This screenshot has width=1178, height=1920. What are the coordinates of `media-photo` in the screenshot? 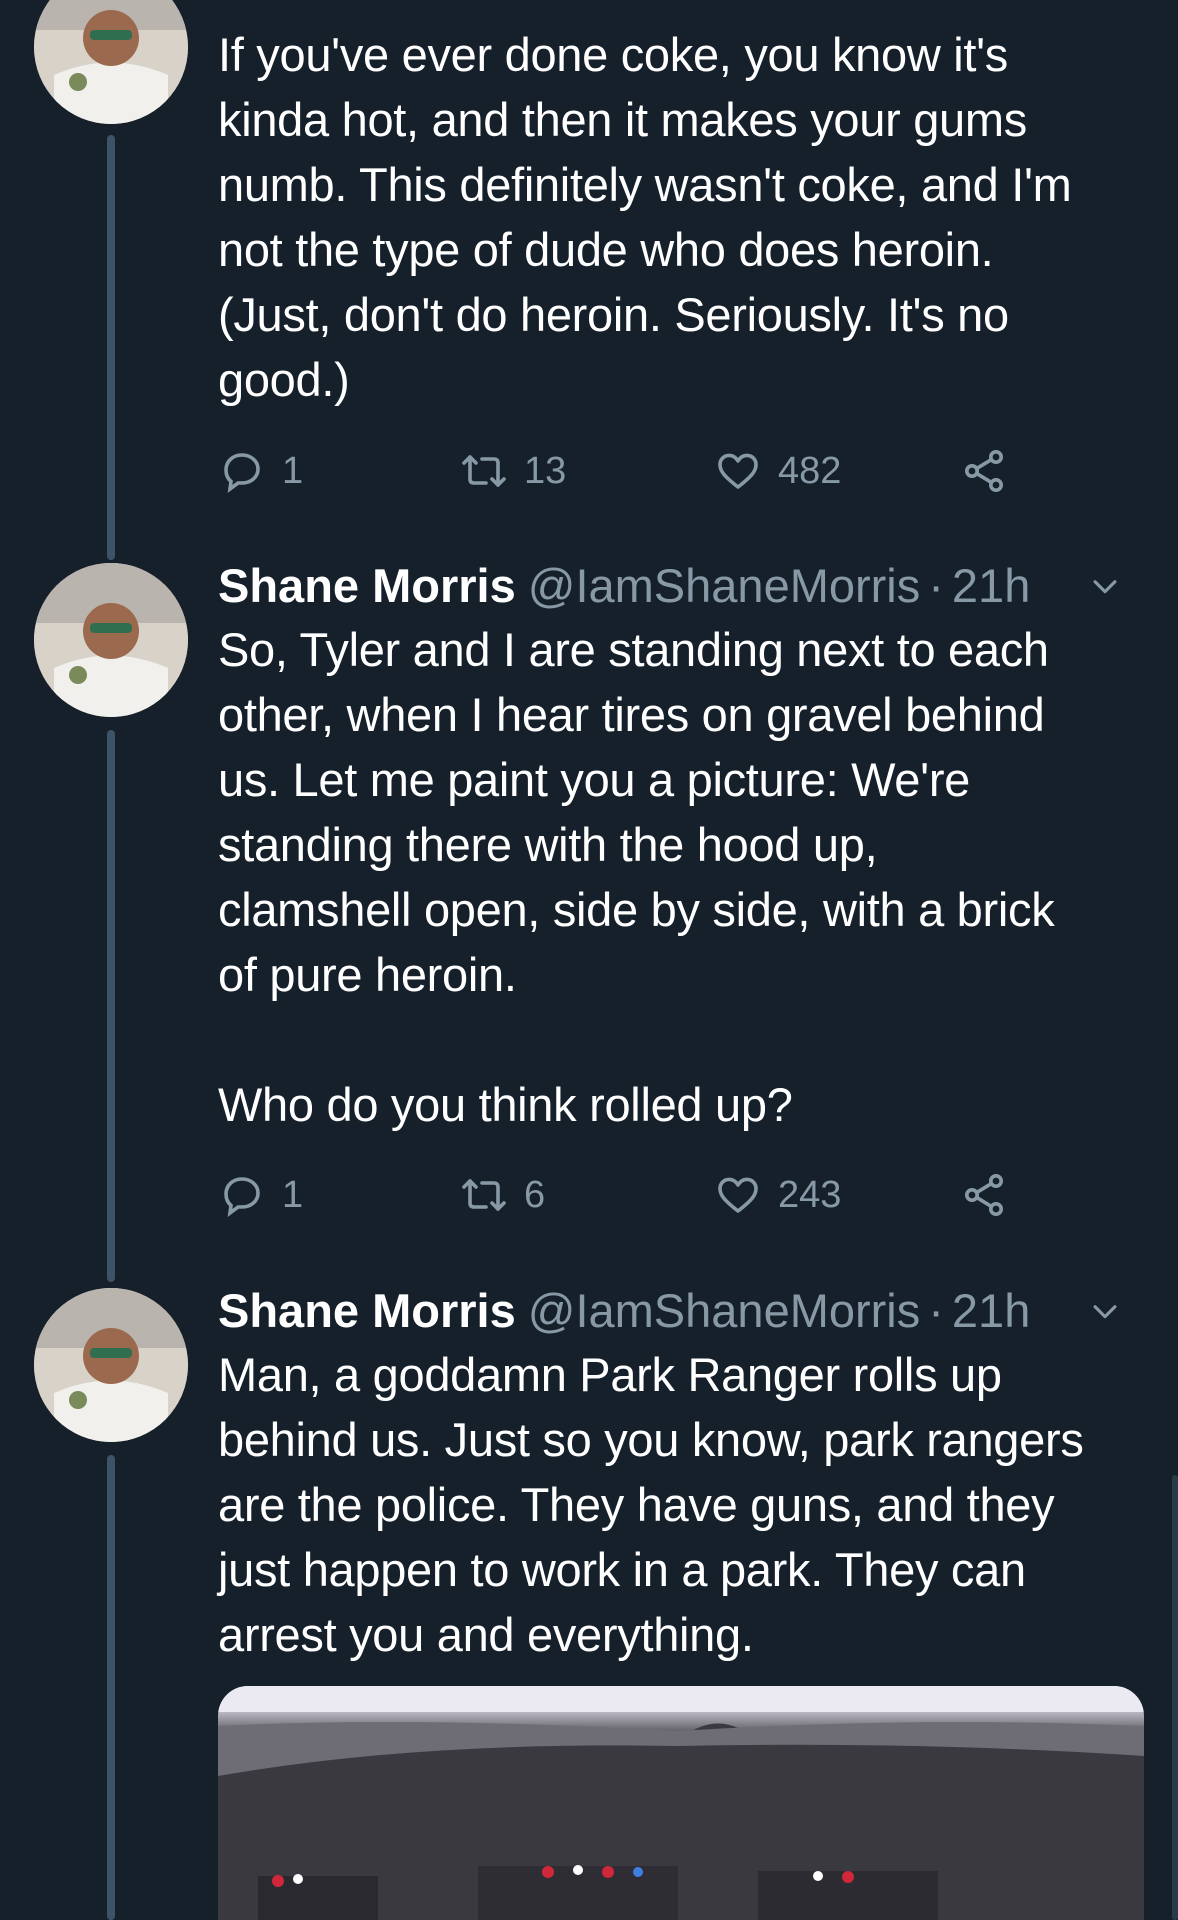 It's located at (681, 1803).